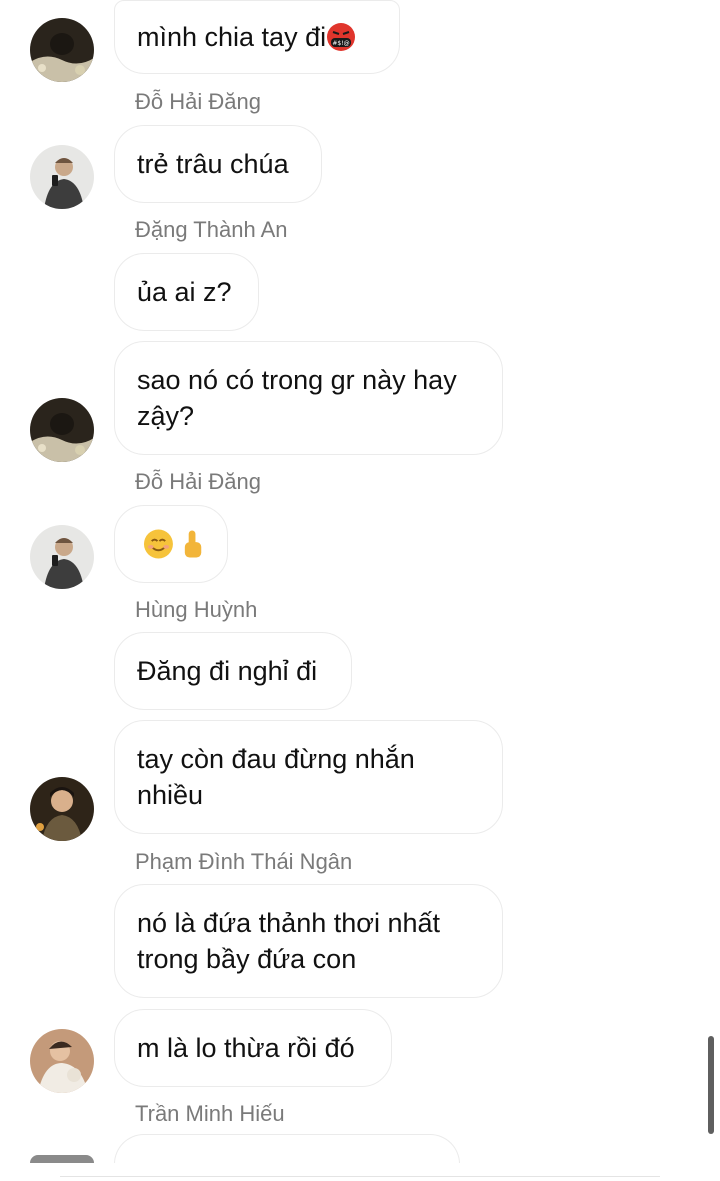 The image size is (720, 1181). What do you see at coordinates (232, 37) in the screenshot?
I see `message-text: mình chia tay đi` at bounding box center [232, 37].